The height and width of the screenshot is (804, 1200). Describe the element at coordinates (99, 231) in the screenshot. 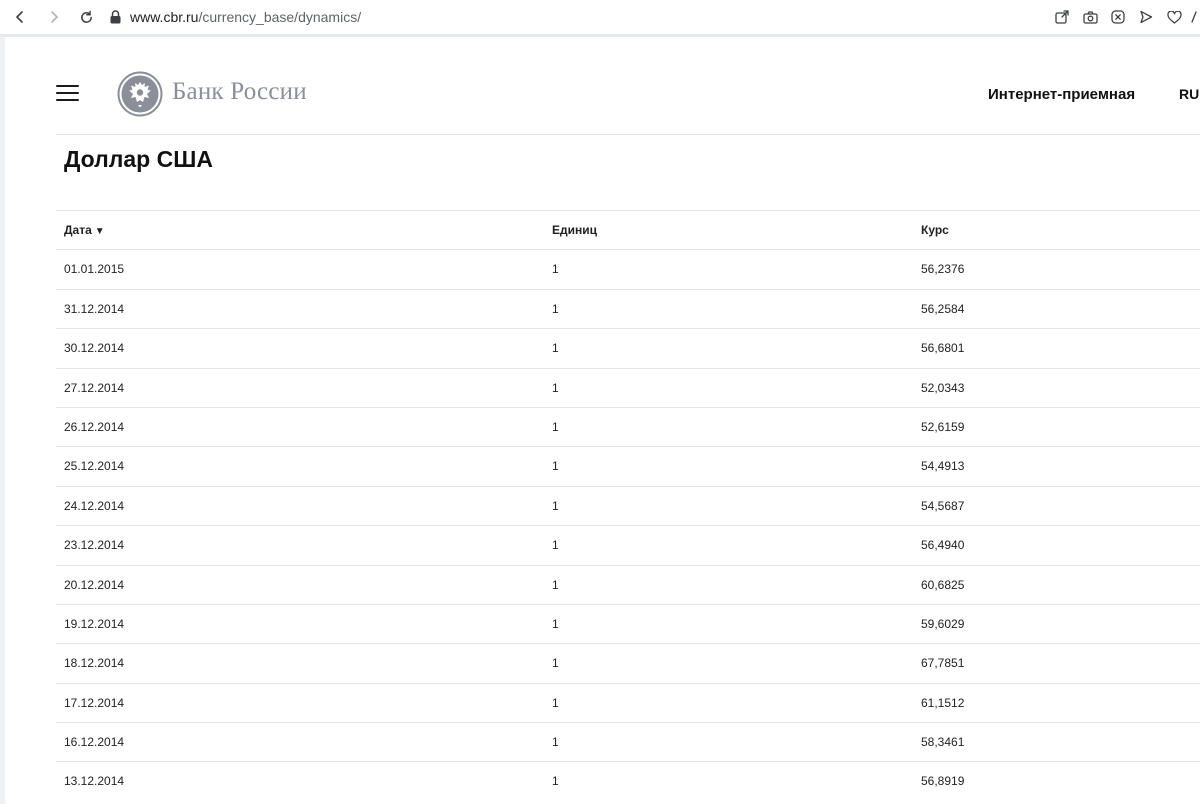

I see `sort-desc-icon: ▼` at that location.